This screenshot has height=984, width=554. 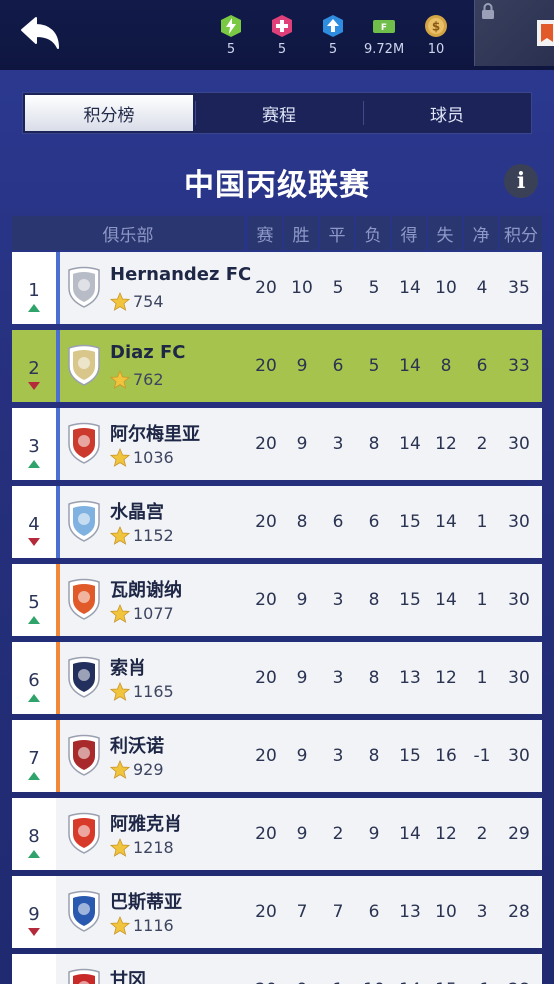 What do you see at coordinates (148, 379) in the screenshot?
I see `club-rating: 762` at bounding box center [148, 379].